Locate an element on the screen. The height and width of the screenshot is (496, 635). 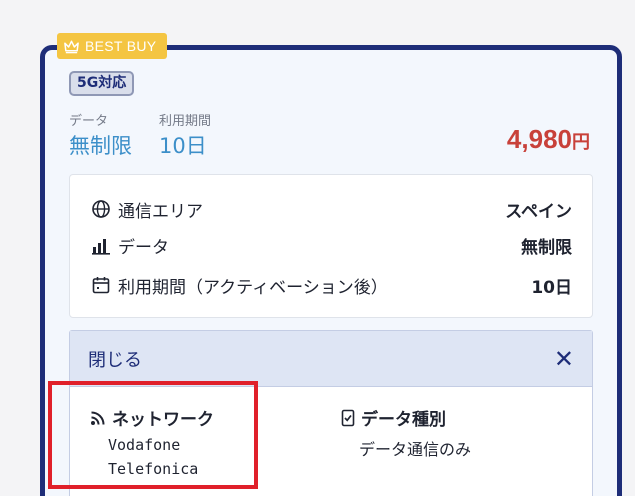
data-type-value: データ通信のみ is located at coordinates (415, 449).